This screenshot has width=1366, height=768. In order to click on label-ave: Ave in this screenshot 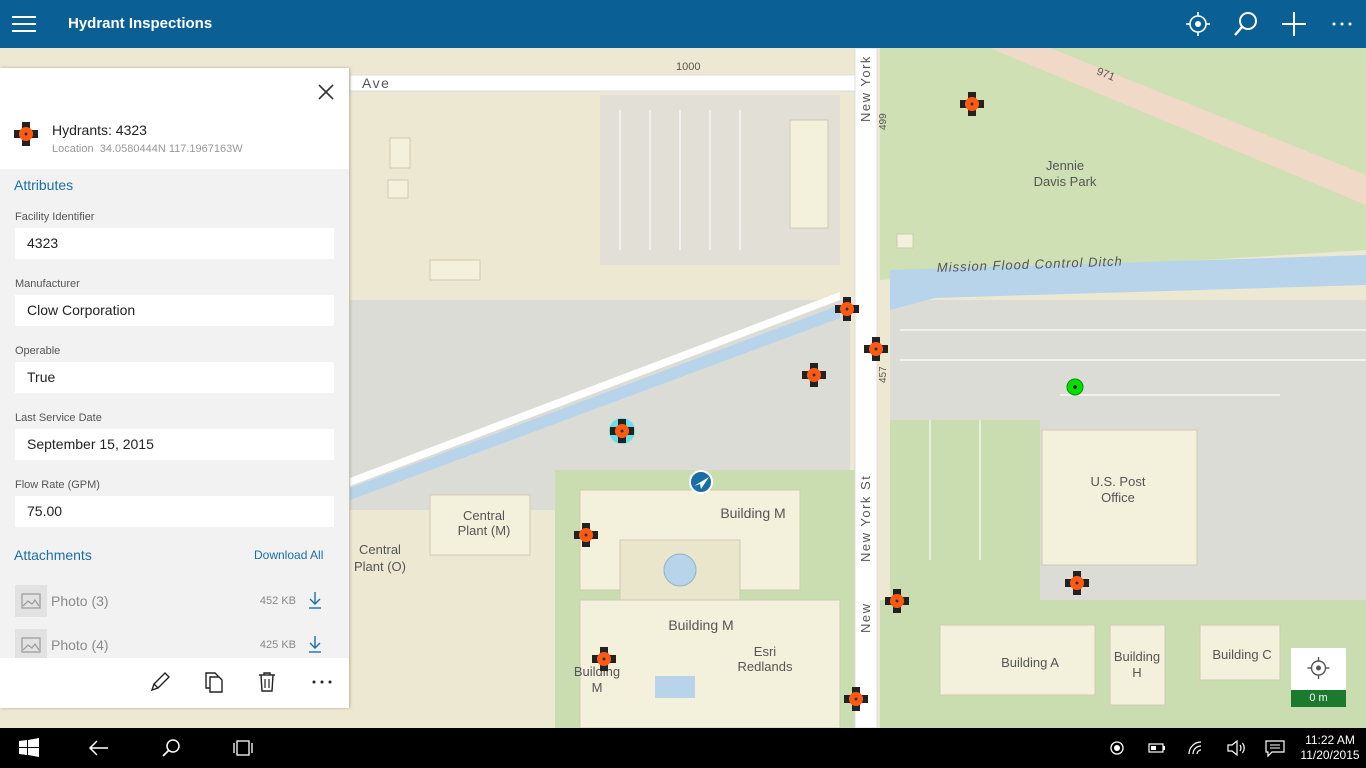, I will do `click(376, 83)`.